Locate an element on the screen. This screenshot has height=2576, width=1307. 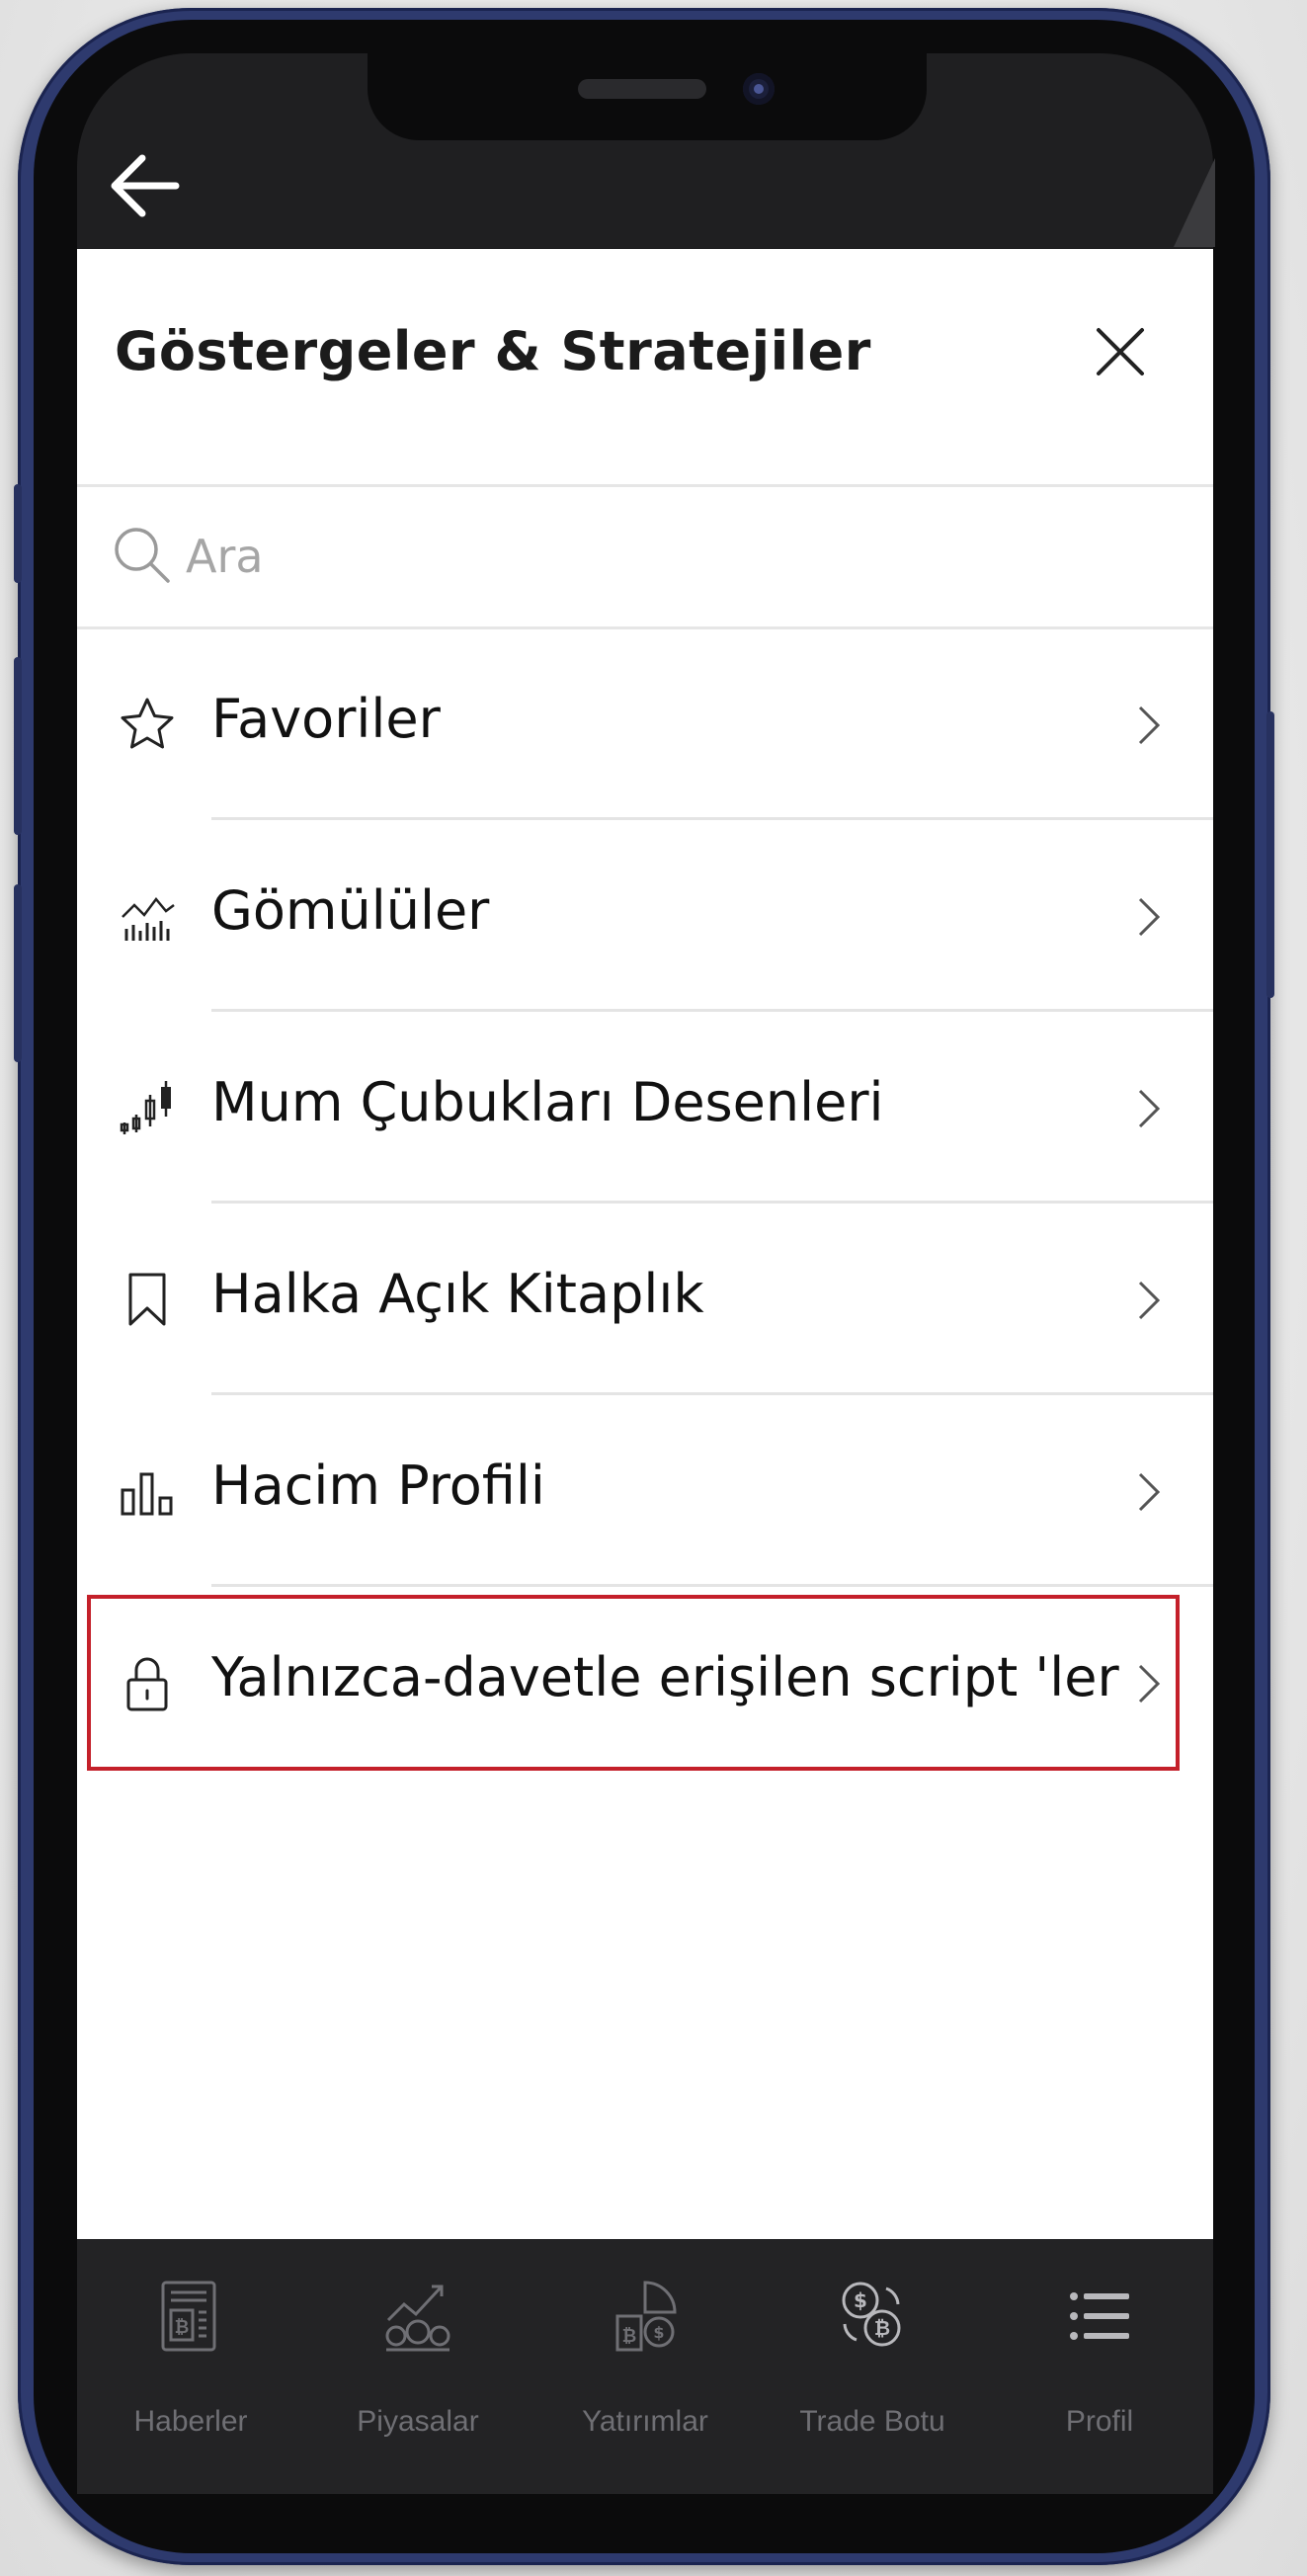
tab-markets: Piyasalar is located at coordinates (418, 2366).